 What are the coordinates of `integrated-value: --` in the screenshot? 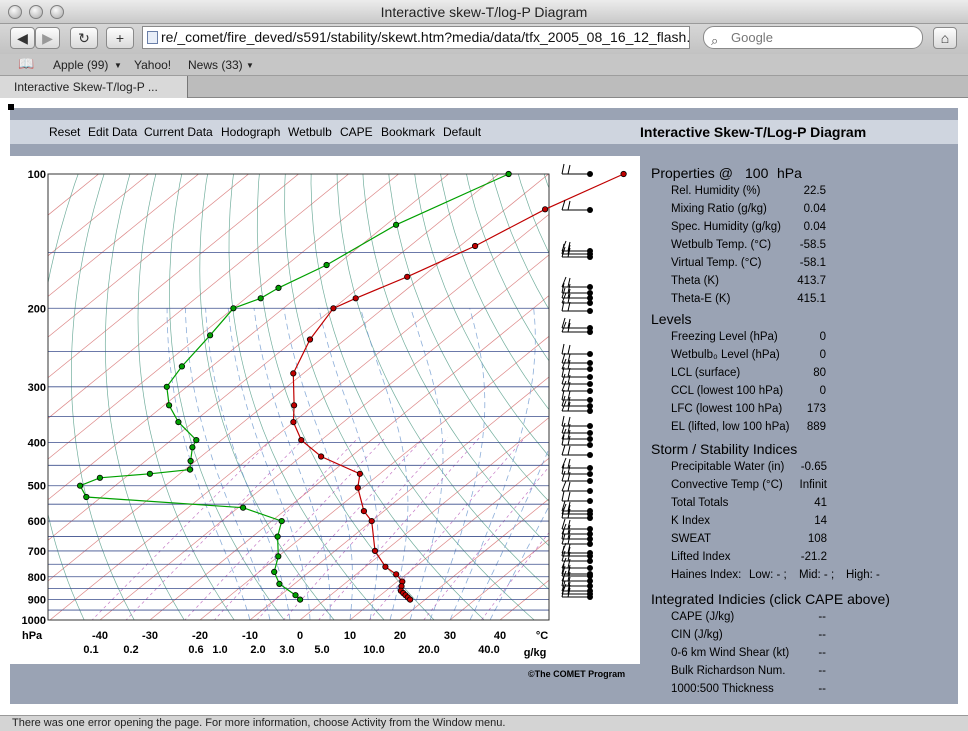 It's located at (822, 689).